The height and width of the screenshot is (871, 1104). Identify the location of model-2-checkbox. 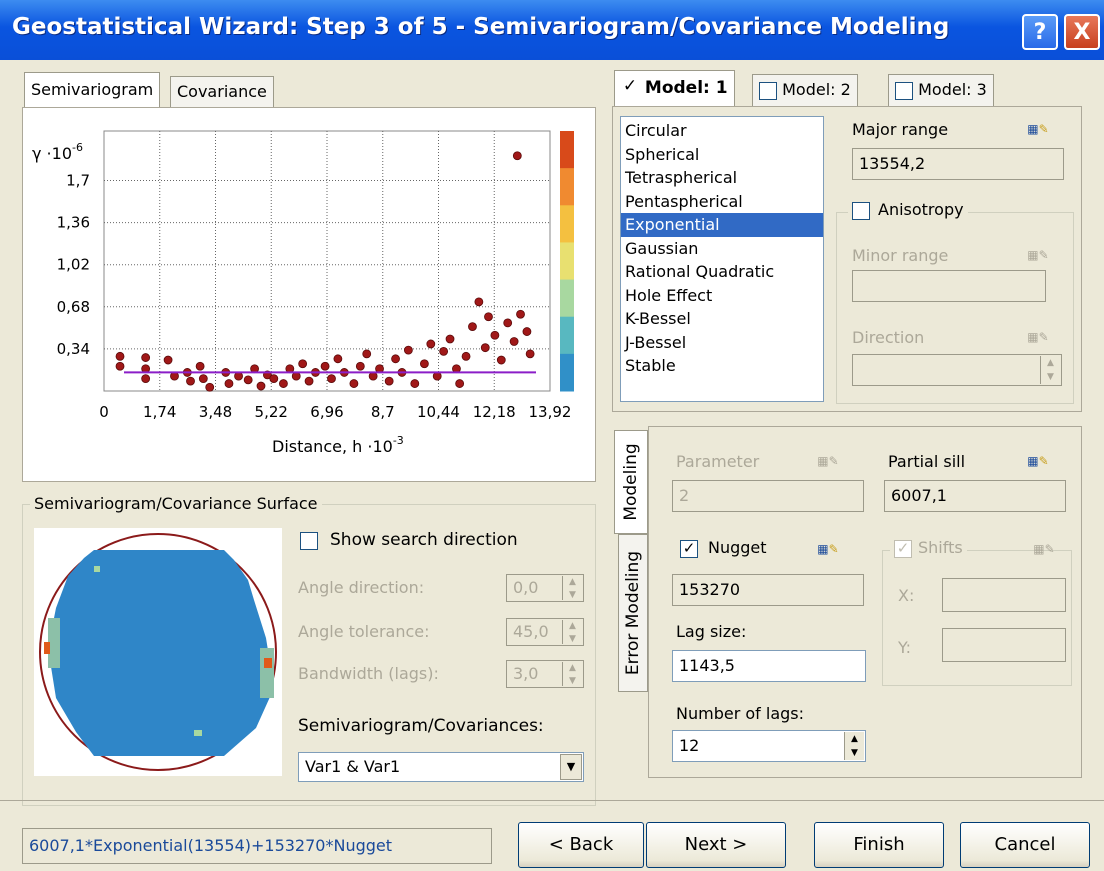
(768, 90).